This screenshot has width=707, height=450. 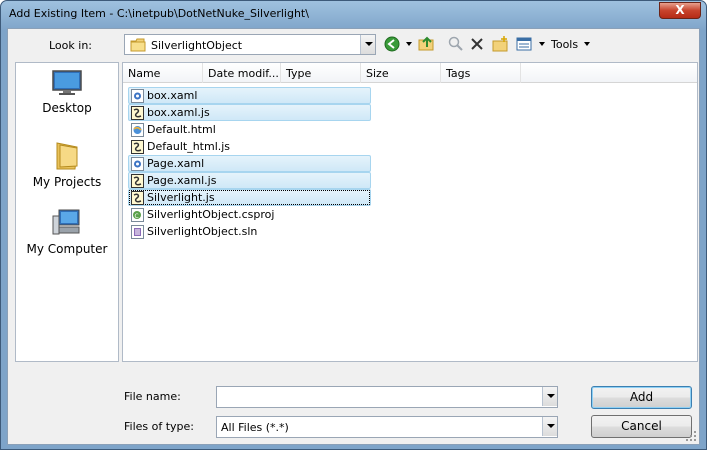 What do you see at coordinates (367, 44) in the screenshot?
I see `look-in-dropdown-arrow` at bounding box center [367, 44].